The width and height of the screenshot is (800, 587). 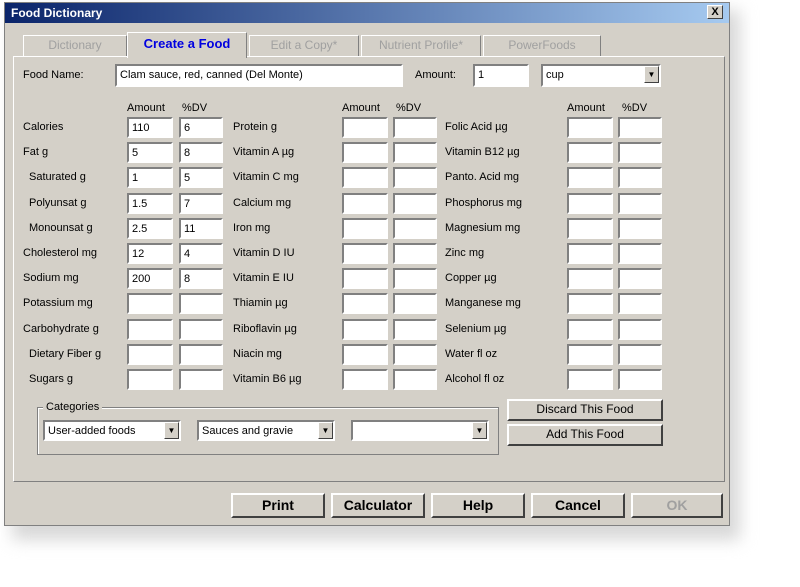 I want to click on window-title: Food Dictionary, so click(x=57, y=13).